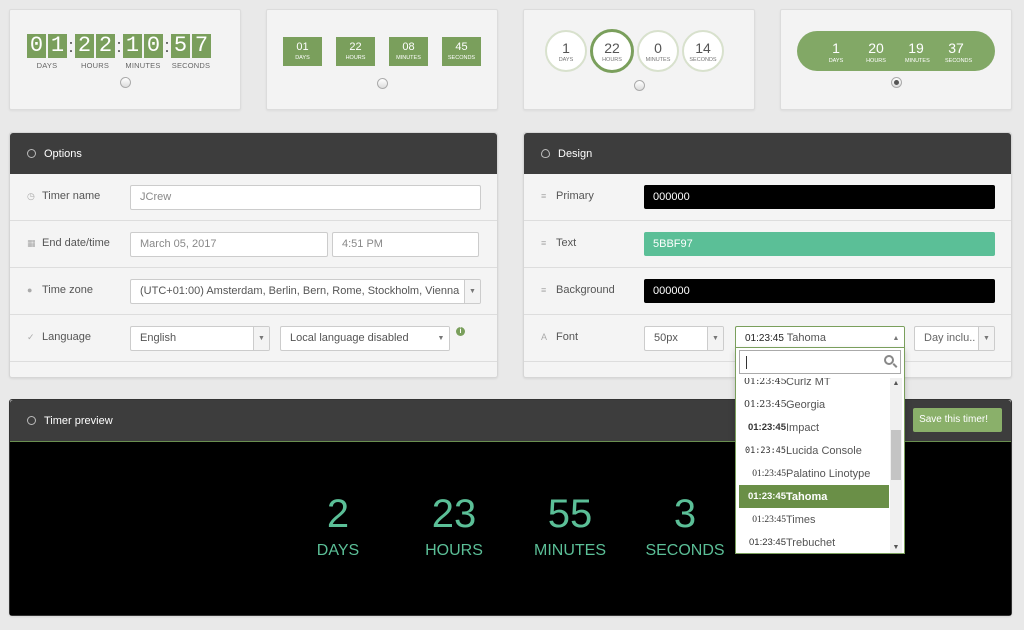 This screenshot has width=1024, height=630. I want to click on t4-unit: 37 SECONDS, so click(958, 51).